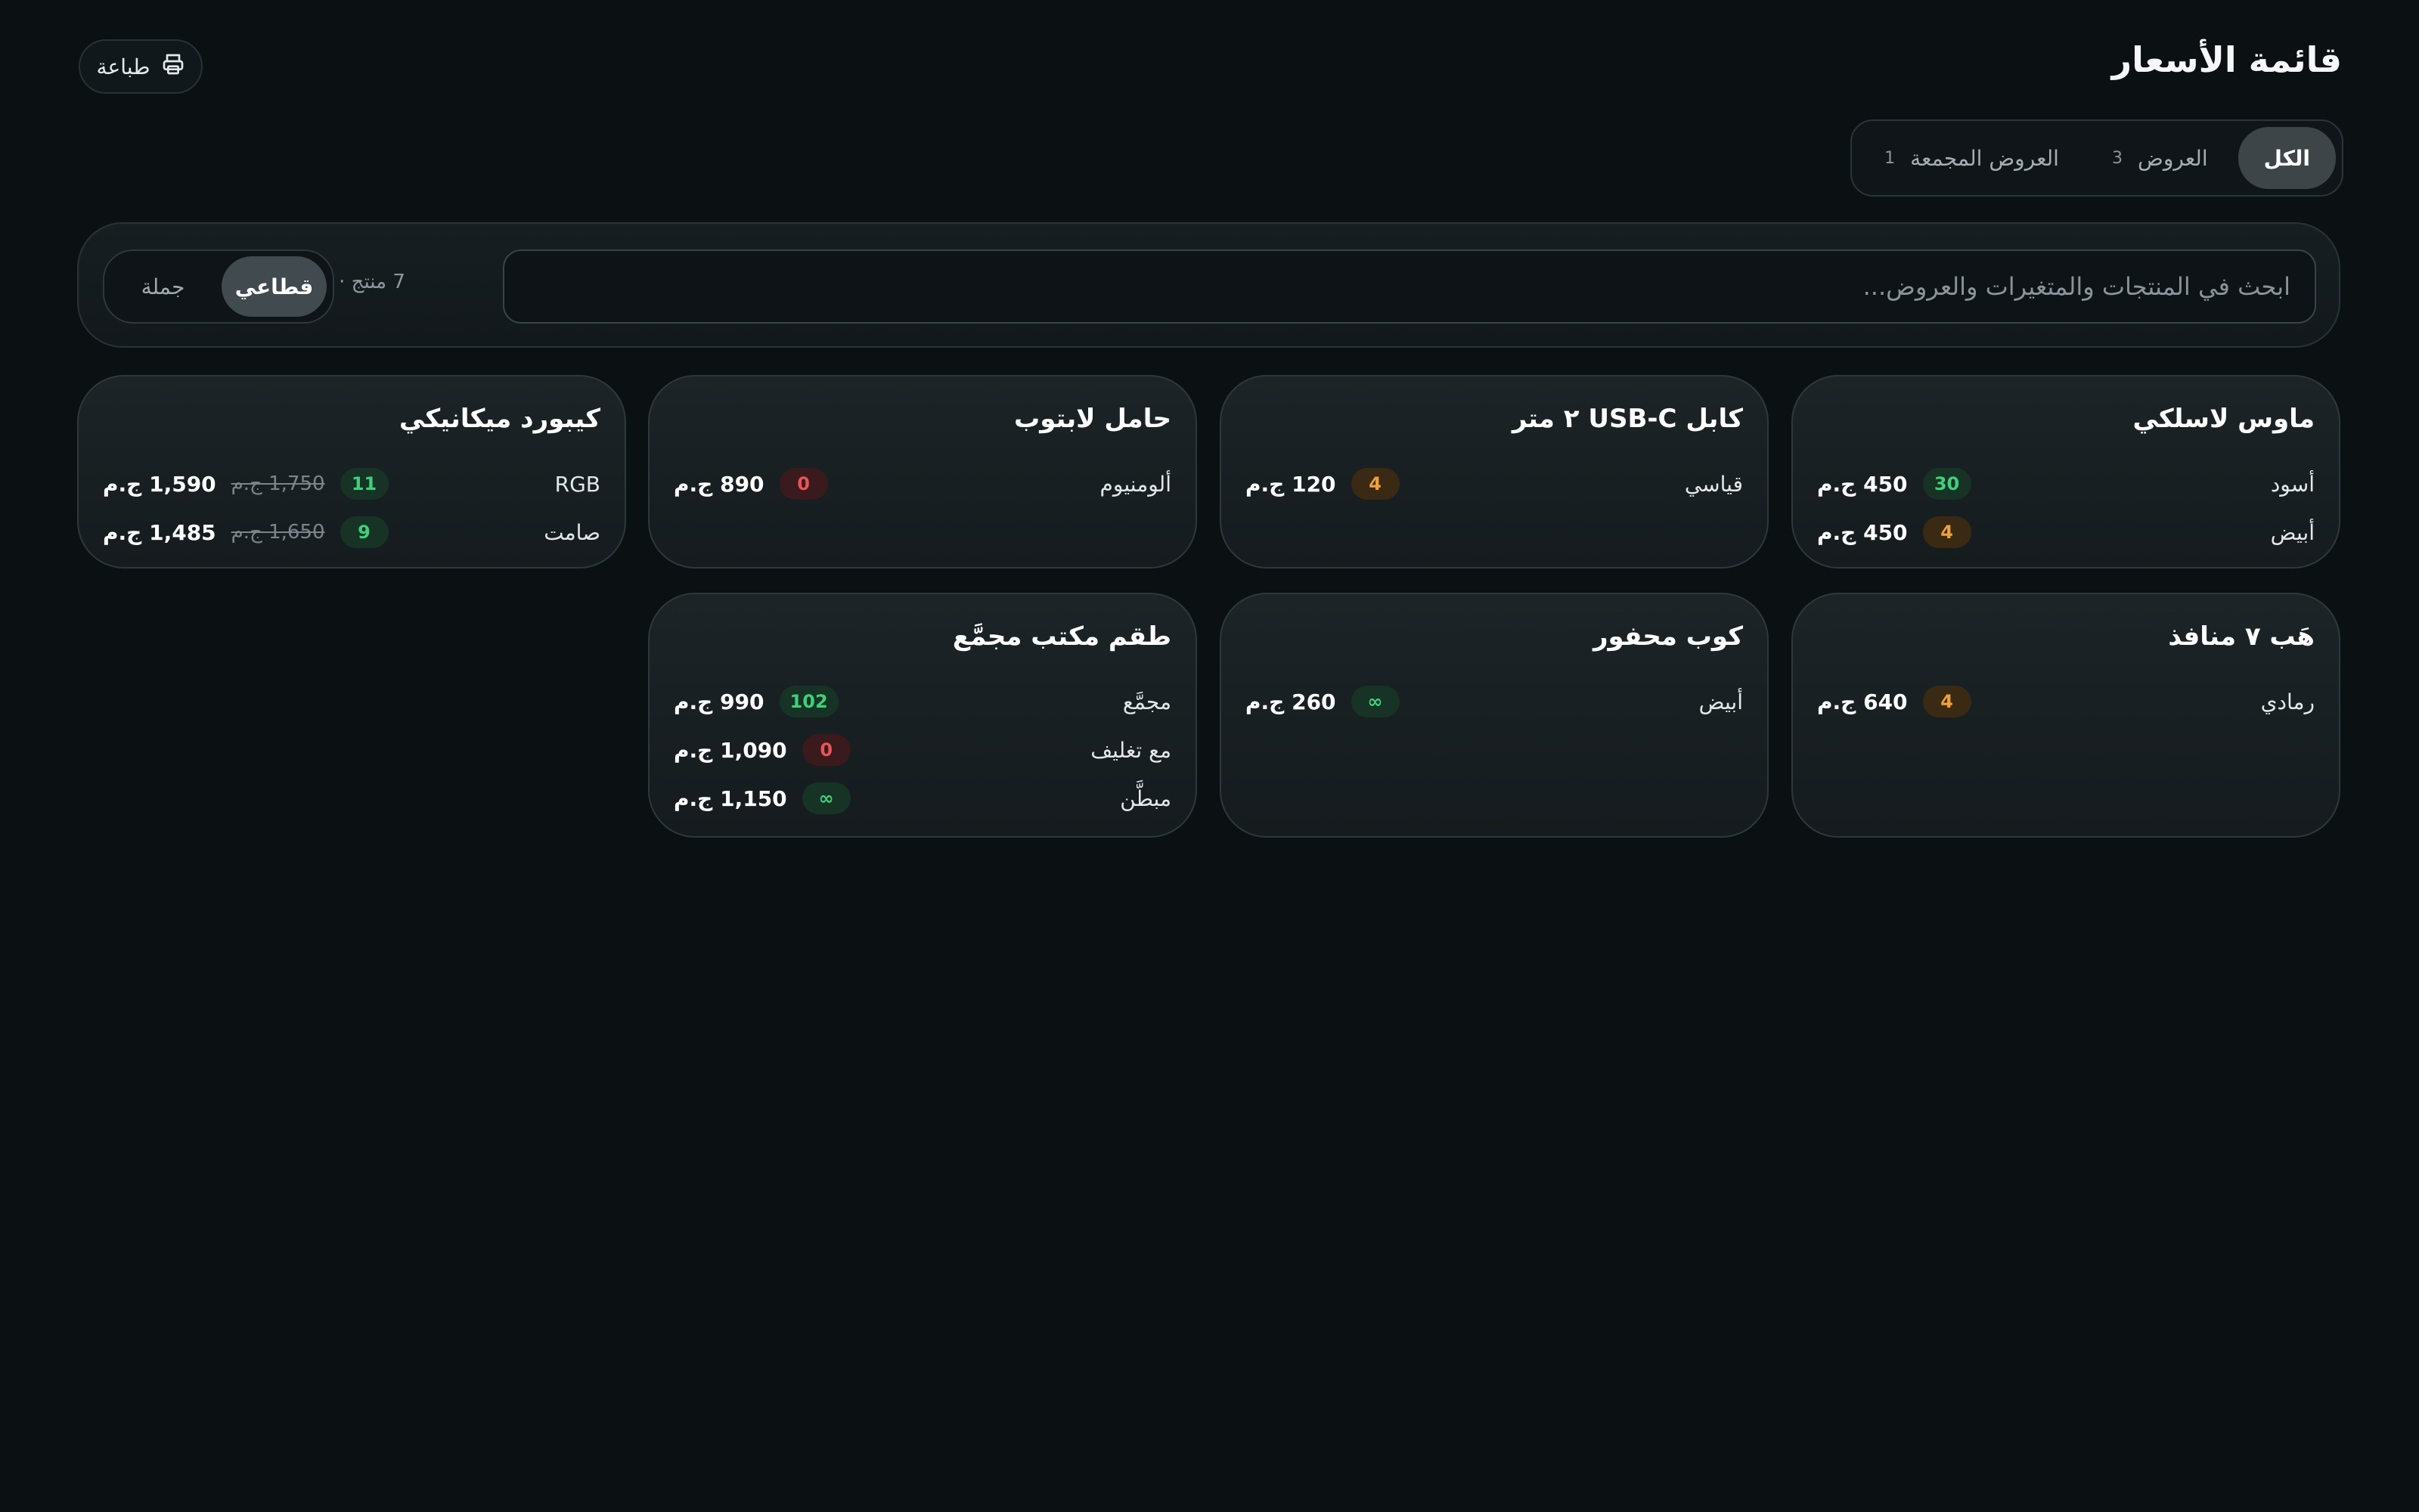 The height and width of the screenshot is (1512, 2419). I want to click on variant-pricing: 450 ج.م 4, so click(1894, 532).